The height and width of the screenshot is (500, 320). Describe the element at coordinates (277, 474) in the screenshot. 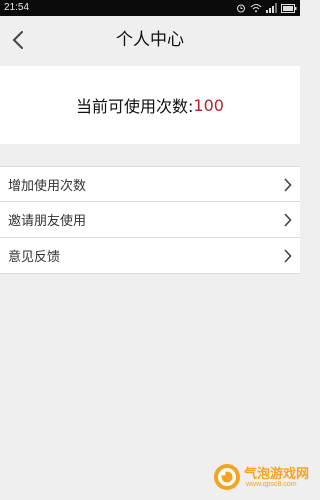

I see `watermark-brand: 气泡游戏网` at that location.